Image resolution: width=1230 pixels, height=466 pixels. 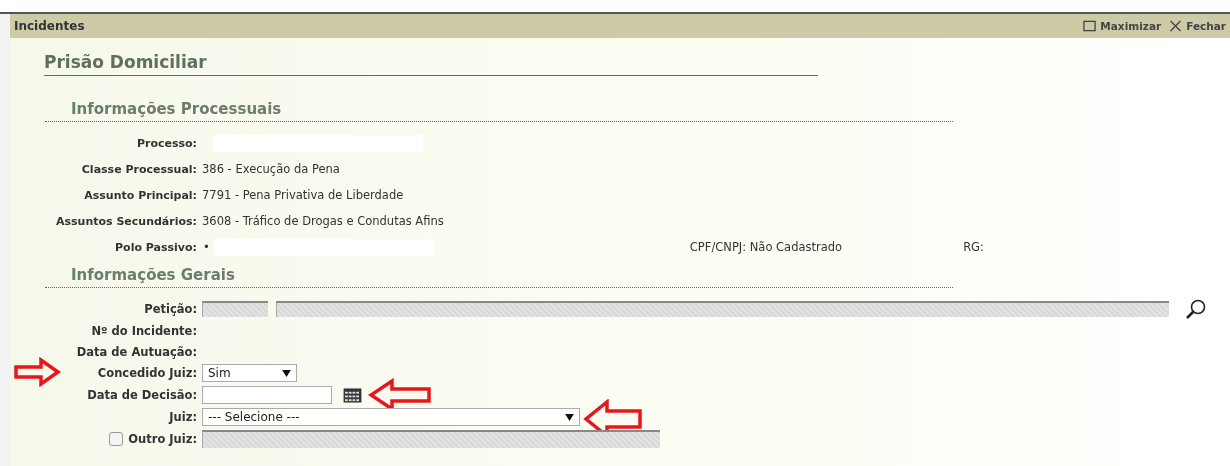 I want to click on field-label: Processo:, so click(x=166, y=143).